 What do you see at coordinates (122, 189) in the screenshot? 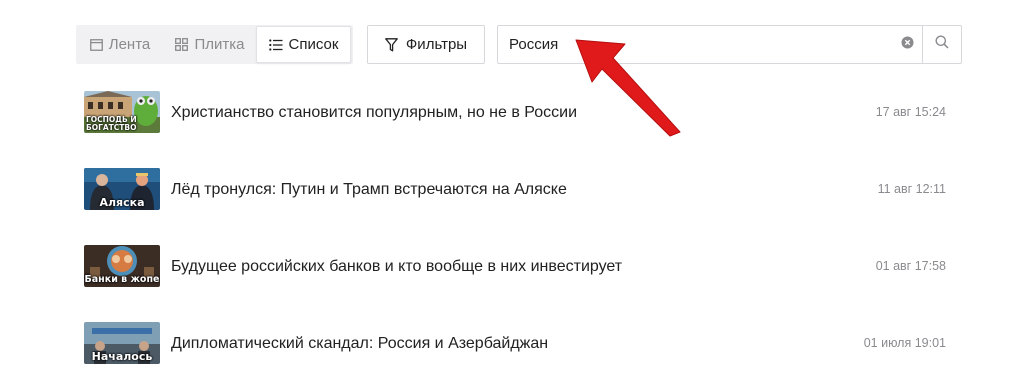
I see `article-thumbnail: Аляска` at bounding box center [122, 189].